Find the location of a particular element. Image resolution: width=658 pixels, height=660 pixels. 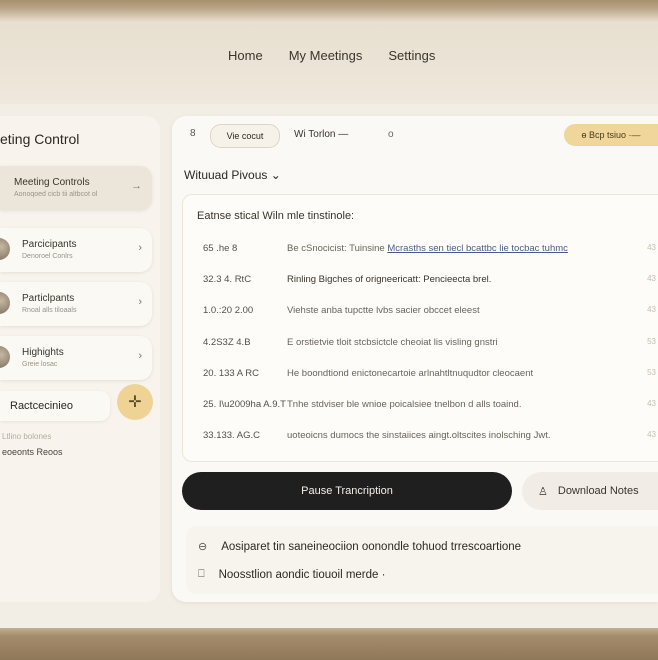

sidebar-item-highlights: Highights Greie losac › is located at coordinates (76, 358).